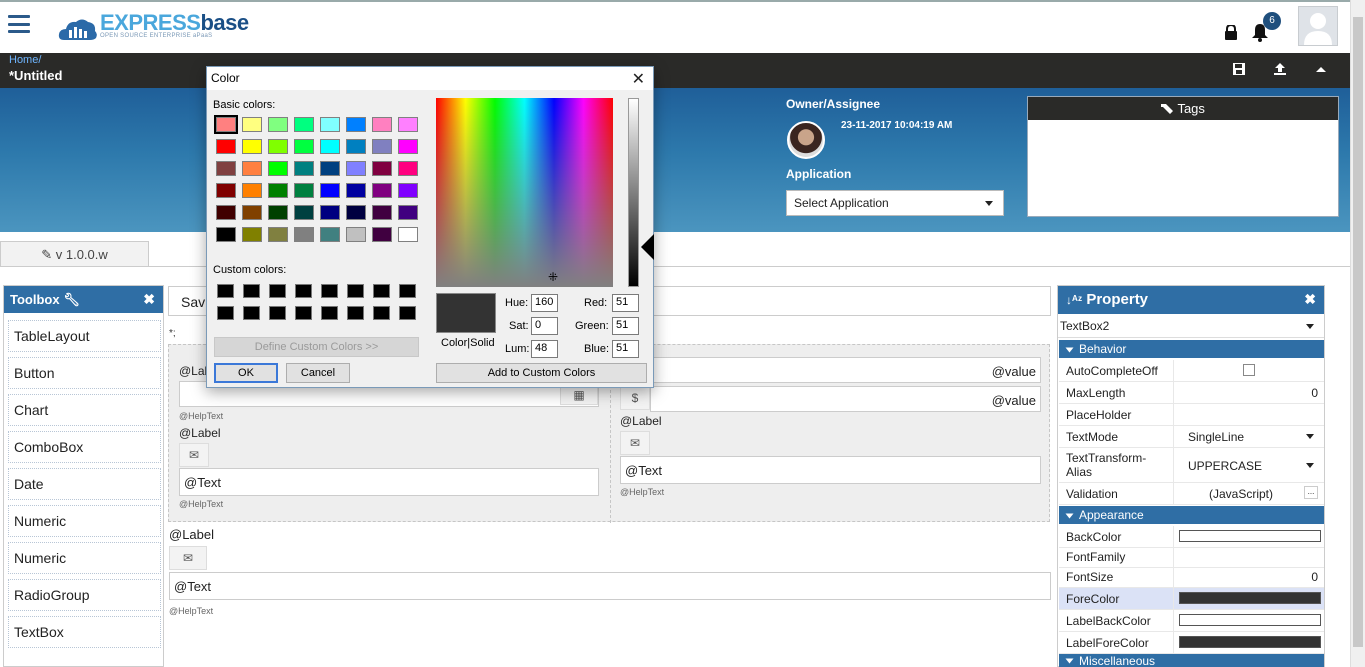 This screenshot has width=1365, height=667. I want to click on toolbox-item-textbox: TextBox, so click(84, 632).